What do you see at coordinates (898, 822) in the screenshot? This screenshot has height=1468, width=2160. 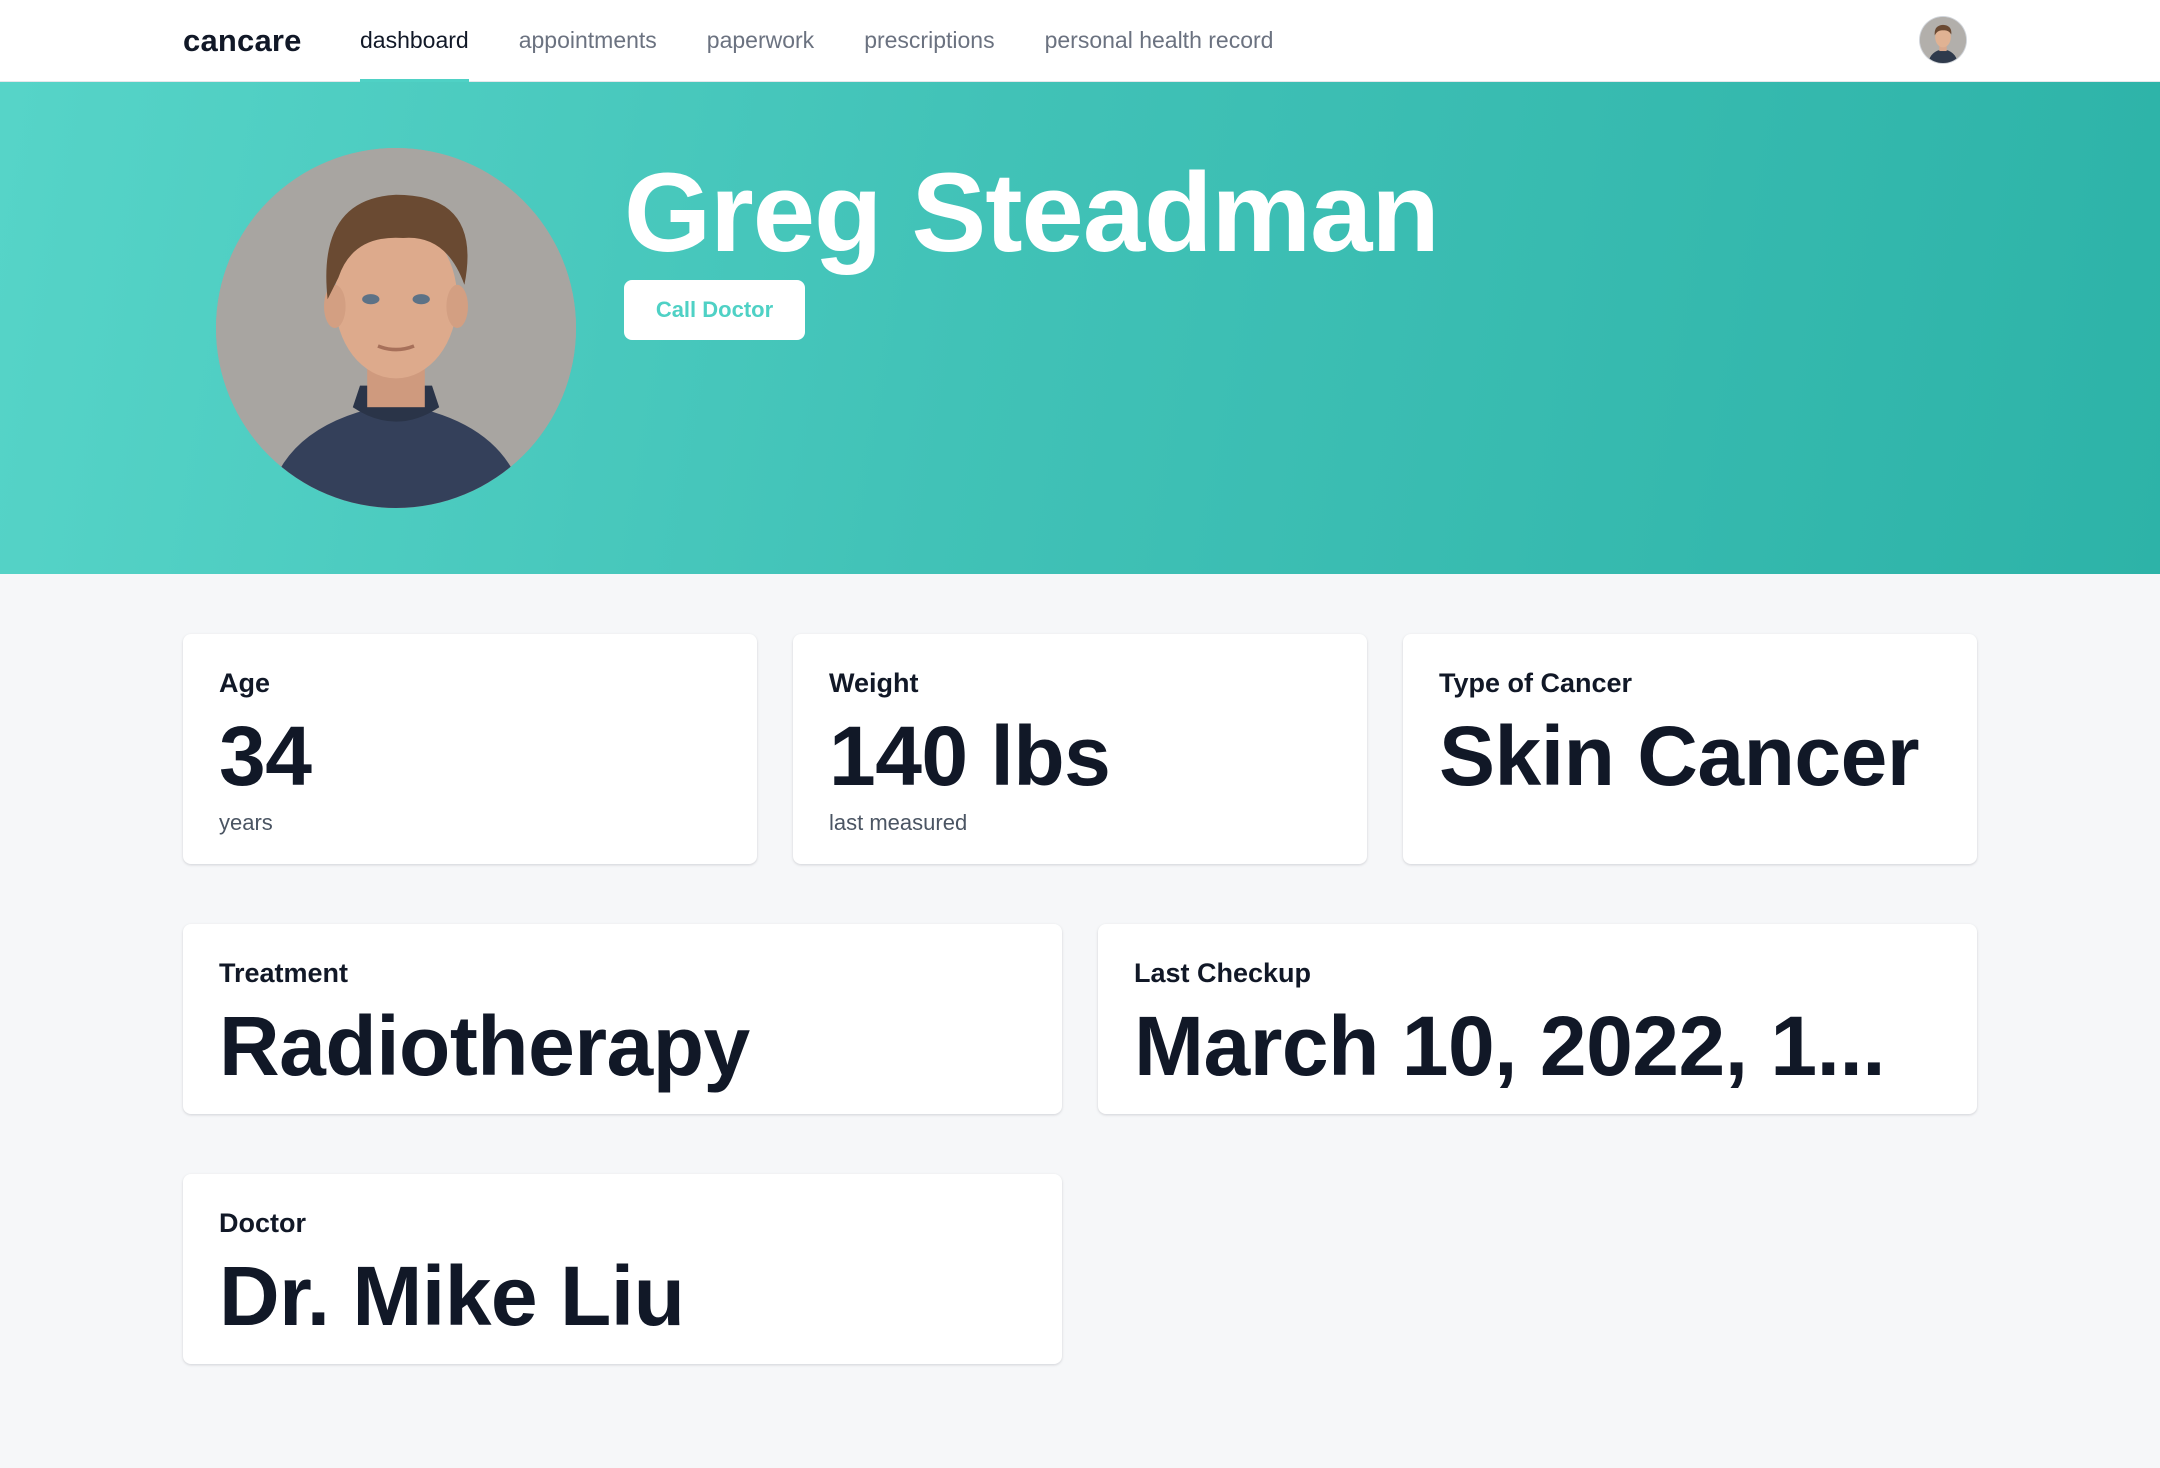 I see `weight-caption: last measured` at bounding box center [898, 822].